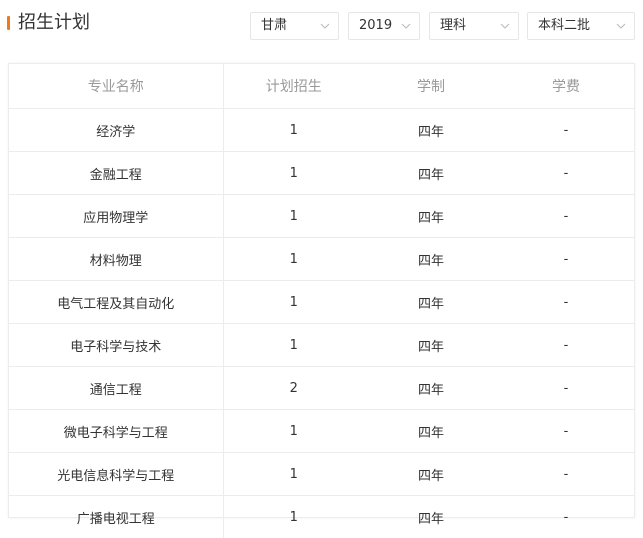  I want to click on table-row: 材料物理 1 四年 -, so click(321, 259).